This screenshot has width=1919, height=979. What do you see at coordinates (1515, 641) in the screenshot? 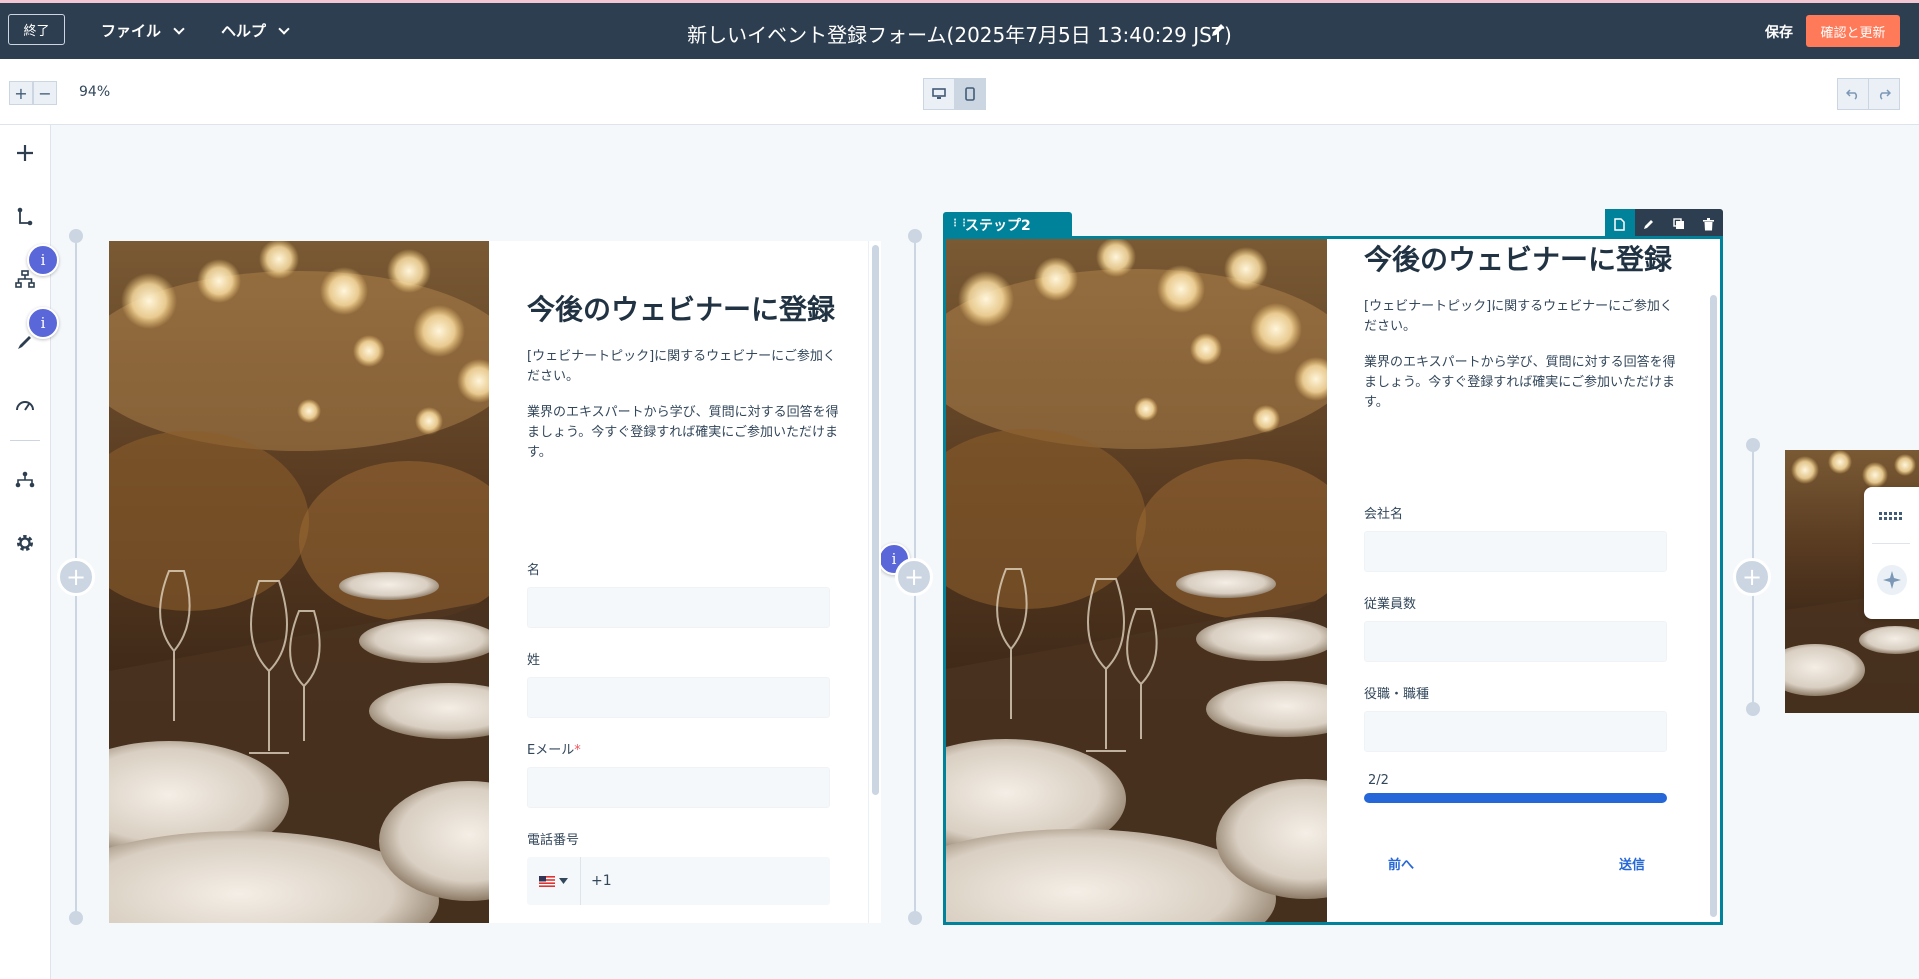
I see `employees-input` at bounding box center [1515, 641].